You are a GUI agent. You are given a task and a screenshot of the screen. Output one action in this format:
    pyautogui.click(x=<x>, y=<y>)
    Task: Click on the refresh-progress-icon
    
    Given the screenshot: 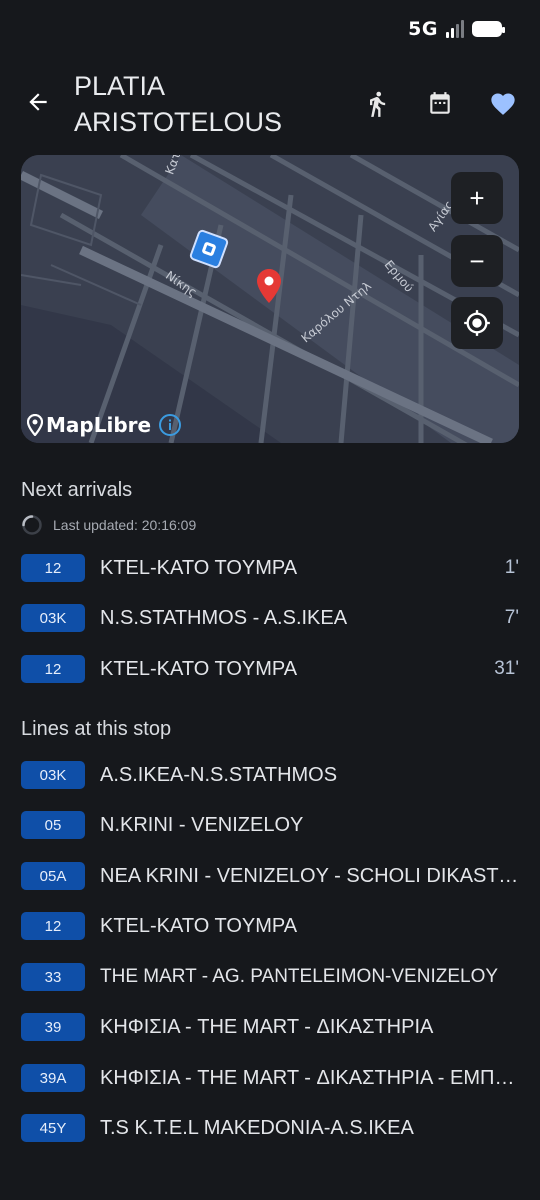 What is the action you would take?
    pyautogui.click(x=32, y=525)
    